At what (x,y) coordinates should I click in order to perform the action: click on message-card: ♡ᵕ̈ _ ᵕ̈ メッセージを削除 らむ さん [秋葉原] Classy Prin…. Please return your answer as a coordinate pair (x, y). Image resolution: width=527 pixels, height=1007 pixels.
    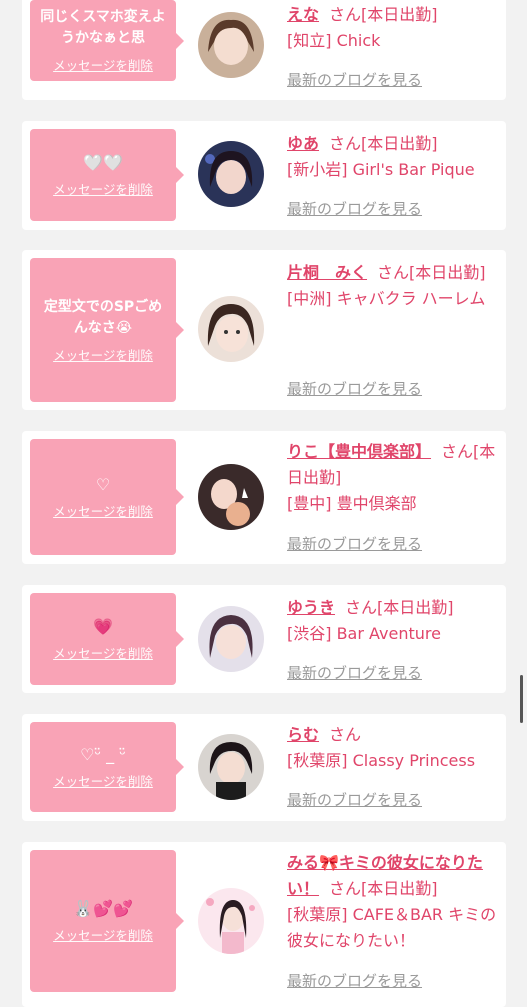
    Looking at the image, I should click on (264, 767).